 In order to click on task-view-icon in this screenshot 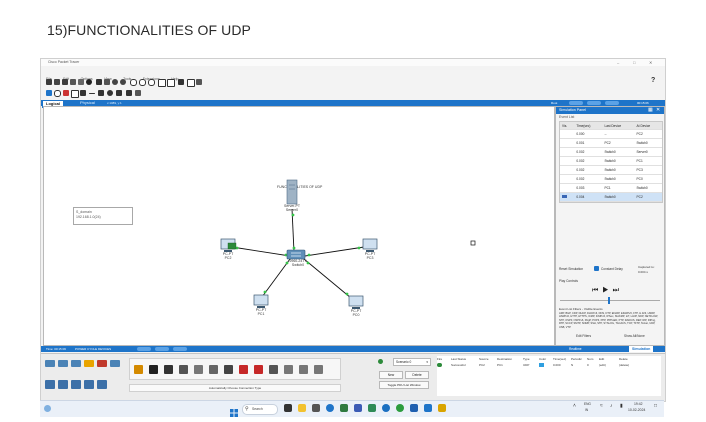, I will do `click(288, 408)`.